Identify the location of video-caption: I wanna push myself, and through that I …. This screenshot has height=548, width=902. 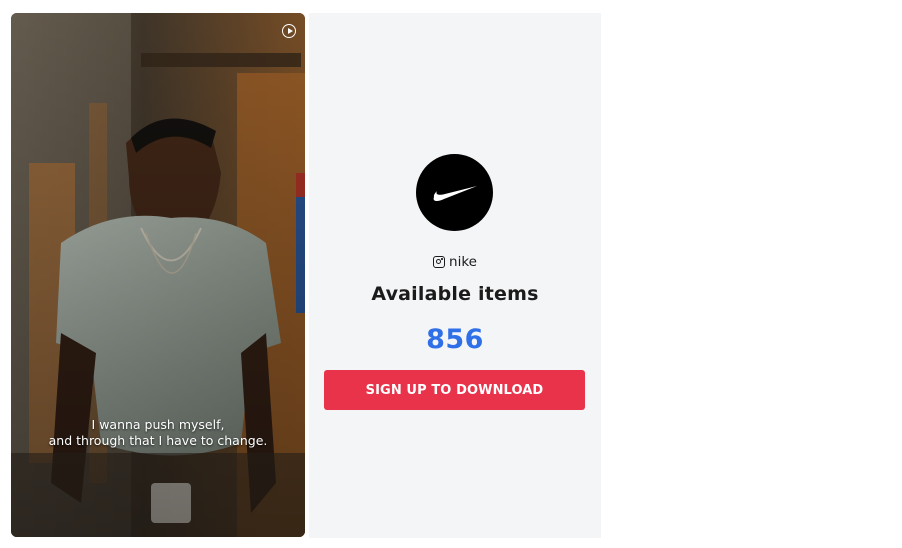
(158, 433).